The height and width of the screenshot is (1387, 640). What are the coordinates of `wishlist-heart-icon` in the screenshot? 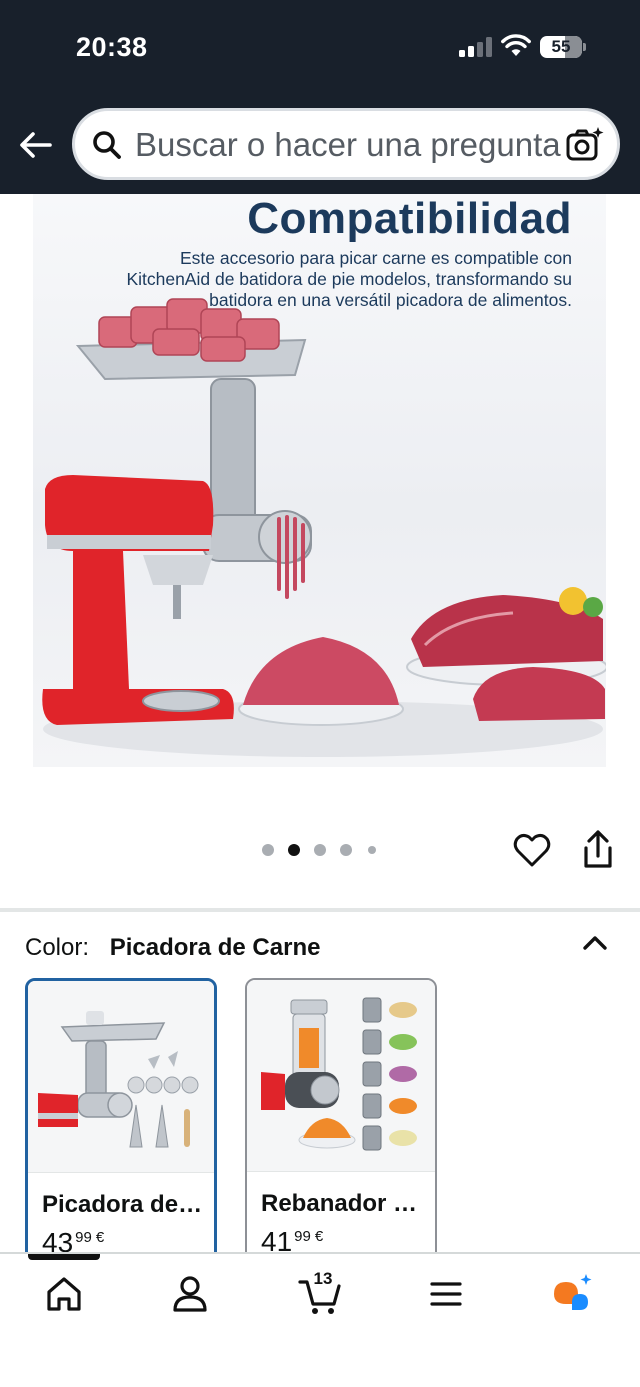 It's located at (532, 850).